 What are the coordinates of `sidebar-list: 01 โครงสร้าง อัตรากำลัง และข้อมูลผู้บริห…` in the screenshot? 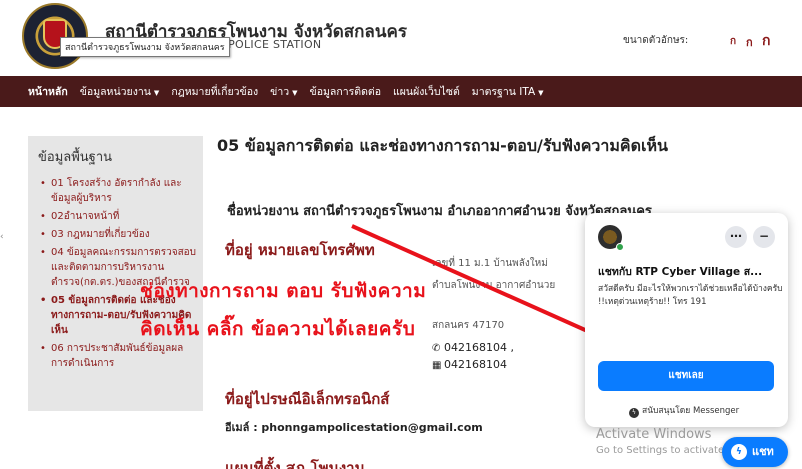 It's located at (118, 275).